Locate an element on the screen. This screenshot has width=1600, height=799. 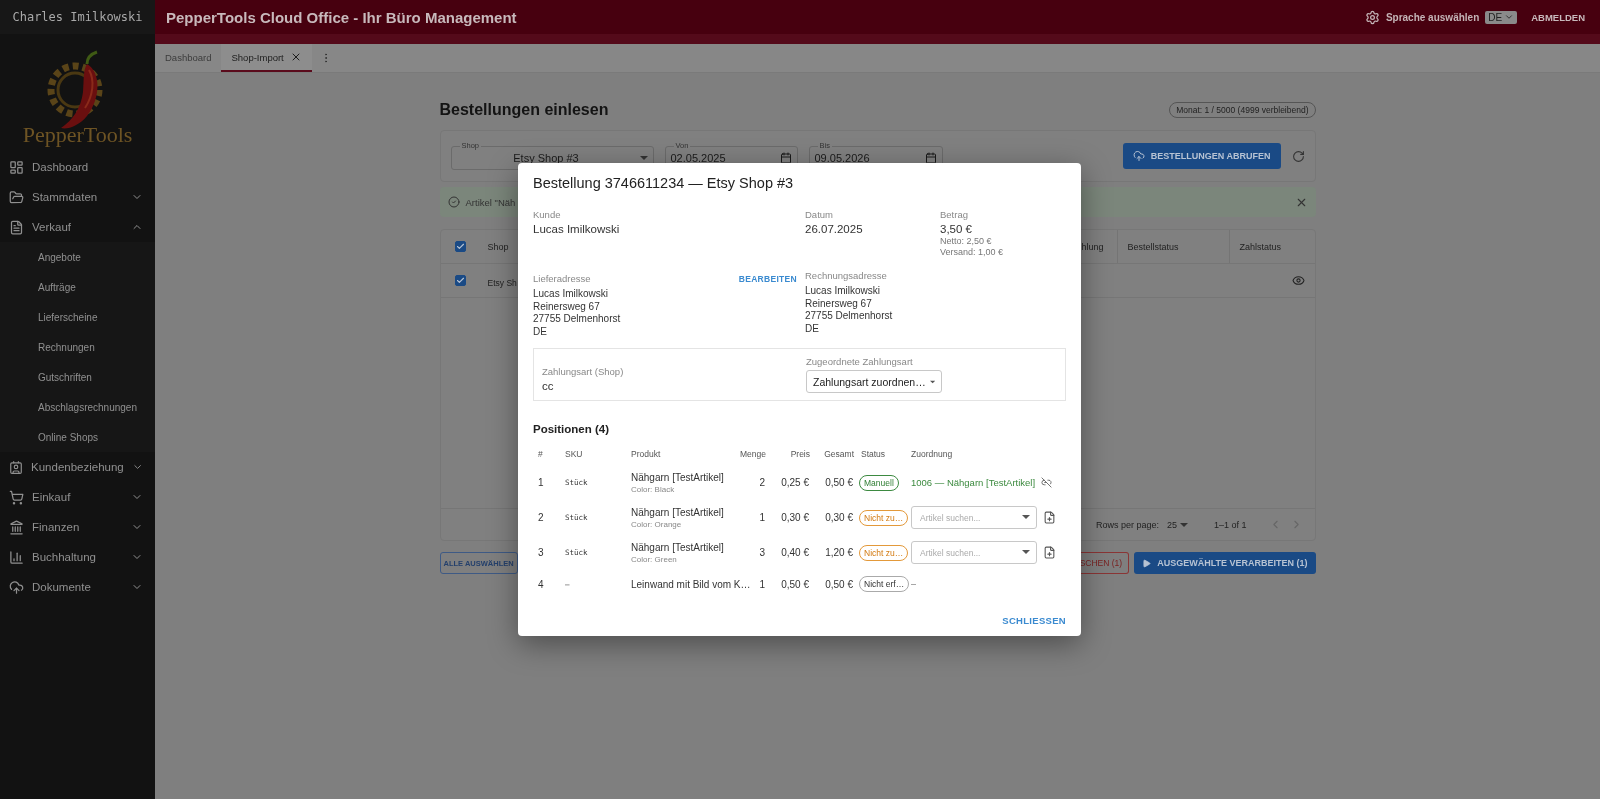
nav-subitem: Online Shops is located at coordinates (77, 437).